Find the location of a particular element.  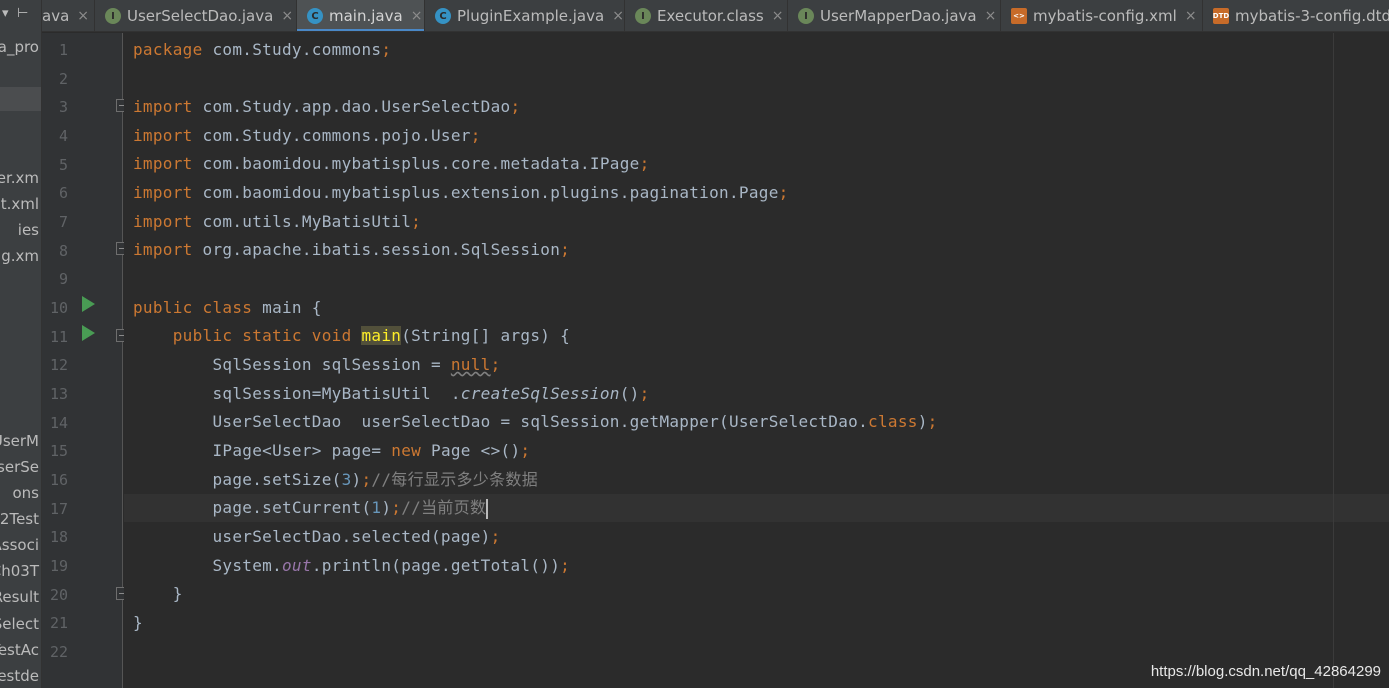

tab-executor-class: I Executor.class × is located at coordinates (706, 15).